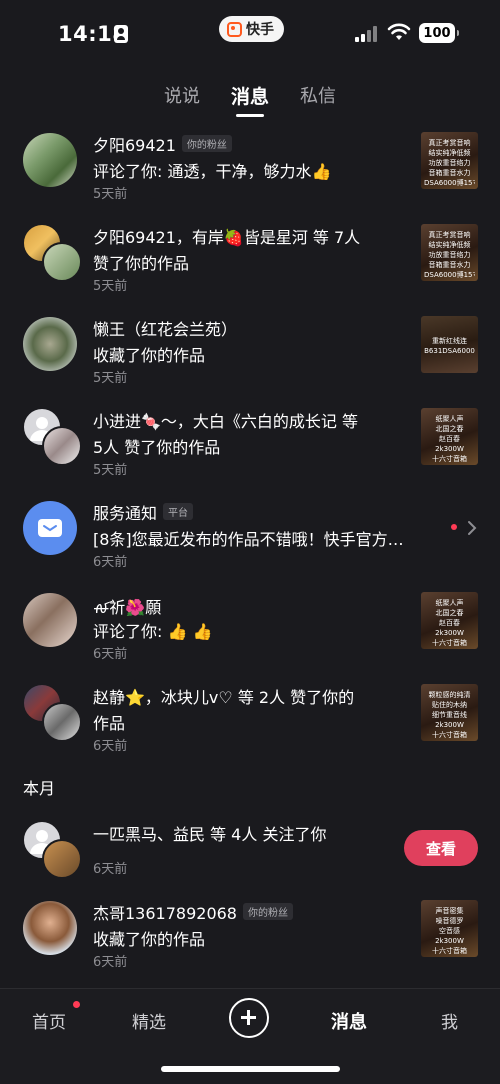 The image size is (500, 1084). What do you see at coordinates (449, 705) in the screenshot?
I see `thumb-caption: 贴住的木纳` at bounding box center [449, 705].